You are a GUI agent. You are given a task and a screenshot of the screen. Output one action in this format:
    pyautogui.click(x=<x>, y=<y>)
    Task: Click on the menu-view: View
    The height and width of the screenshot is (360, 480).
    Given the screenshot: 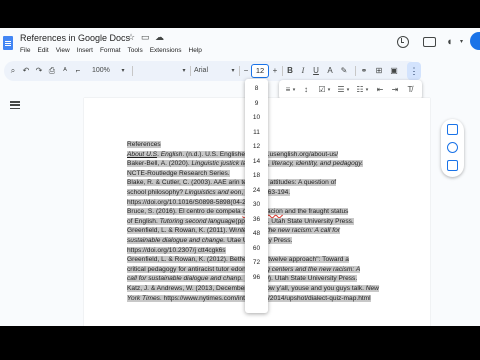 What is the action you would take?
    pyautogui.click(x=63, y=50)
    